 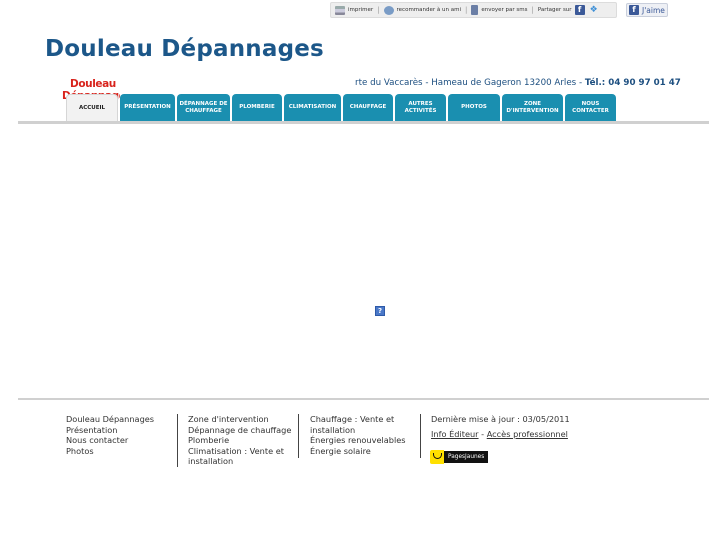 What do you see at coordinates (312, 107) in the screenshot?
I see `tab-climatisation: CLIMATISATION` at bounding box center [312, 107].